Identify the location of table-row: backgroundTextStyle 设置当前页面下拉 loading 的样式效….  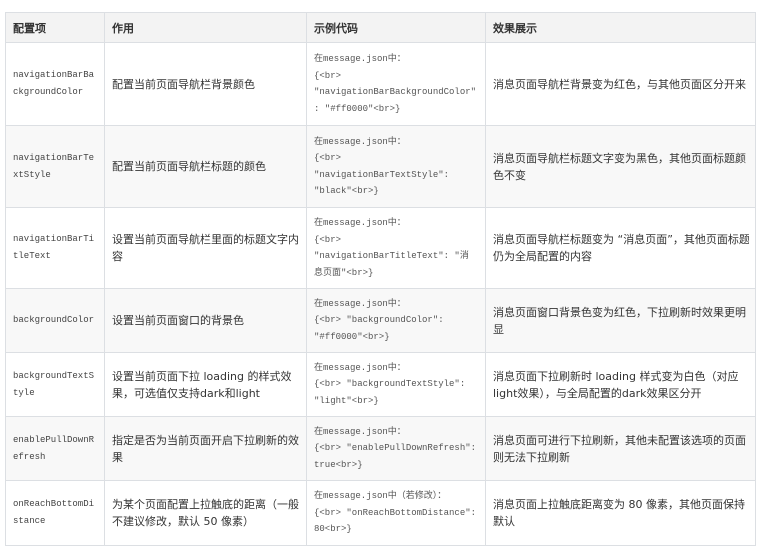
(380, 384).